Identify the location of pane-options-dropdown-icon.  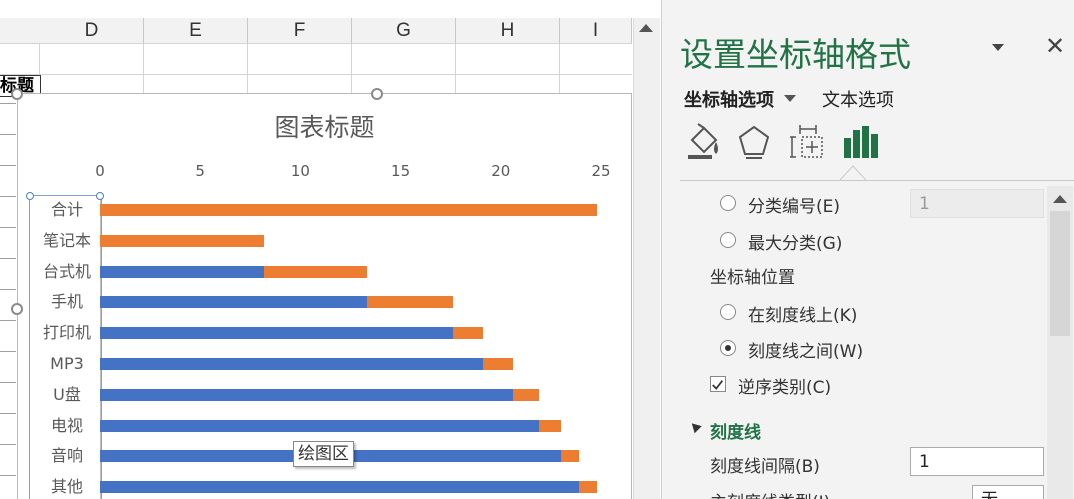
(998, 47).